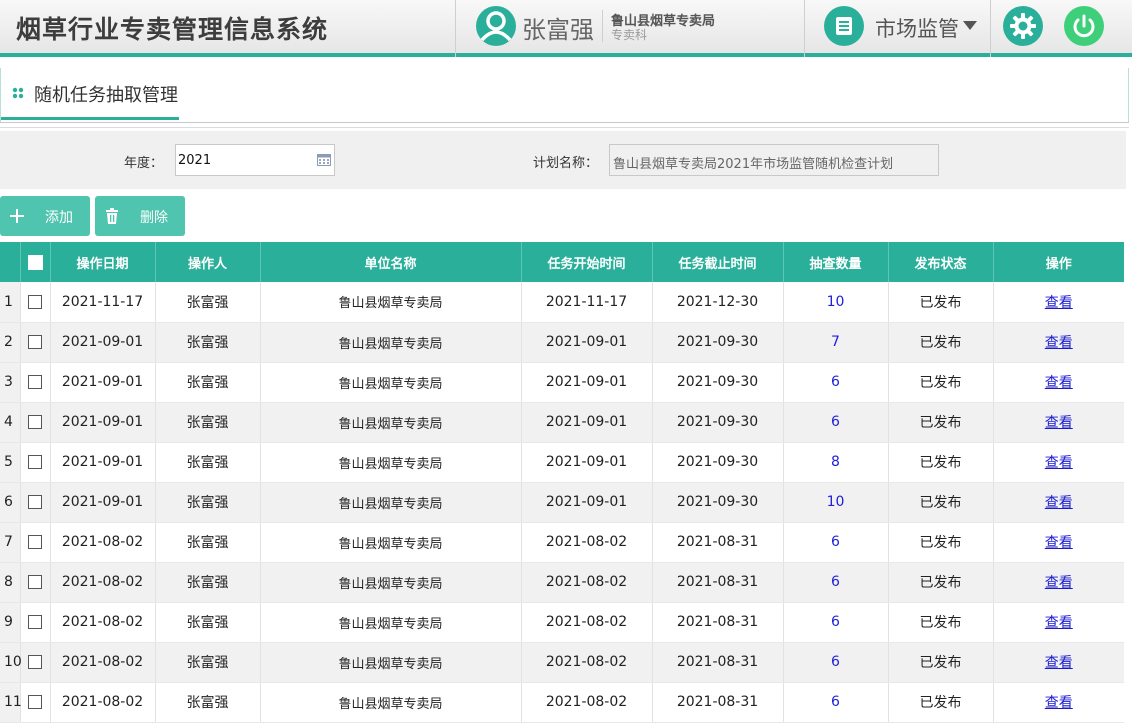 The height and width of the screenshot is (726, 1132). Describe the element at coordinates (586, 702) in the screenshot. I see `task-start-cell: 2021-08-02` at that location.